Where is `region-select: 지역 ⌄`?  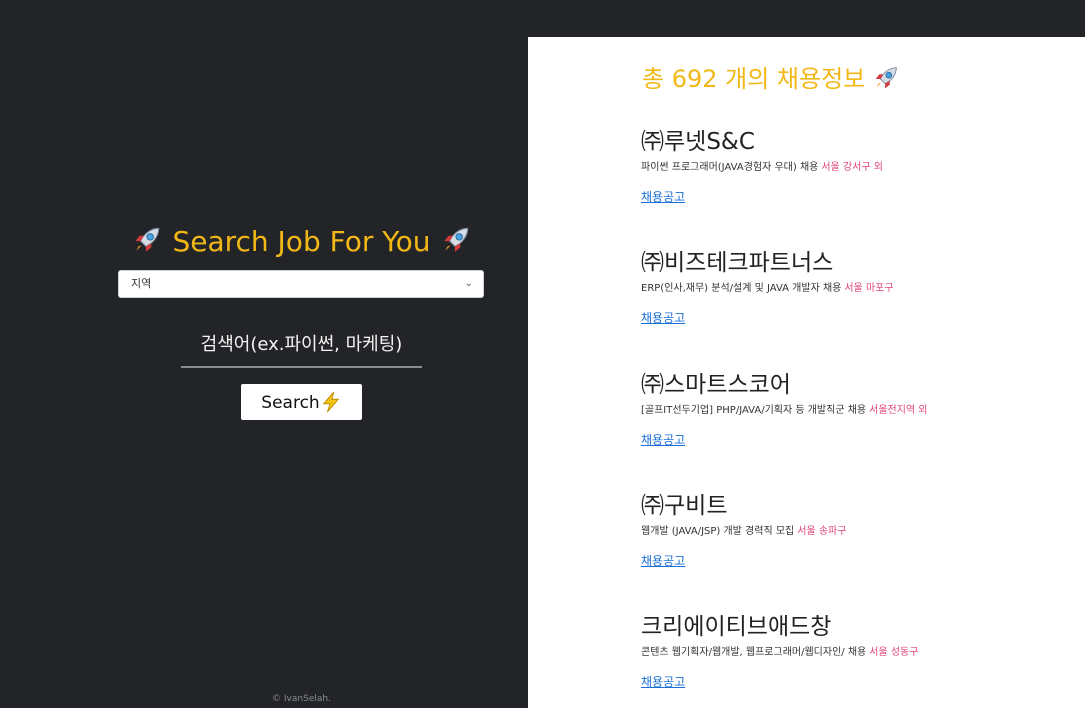 region-select: 지역 ⌄ is located at coordinates (301, 284).